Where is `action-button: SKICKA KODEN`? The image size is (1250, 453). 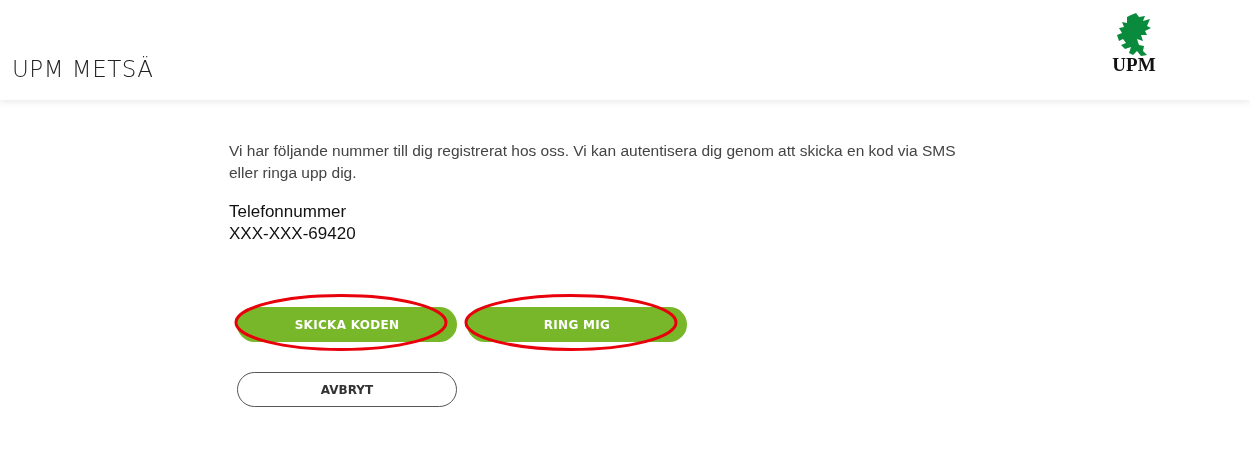 action-button: SKICKA KODEN is located at coordinates (347, 325).